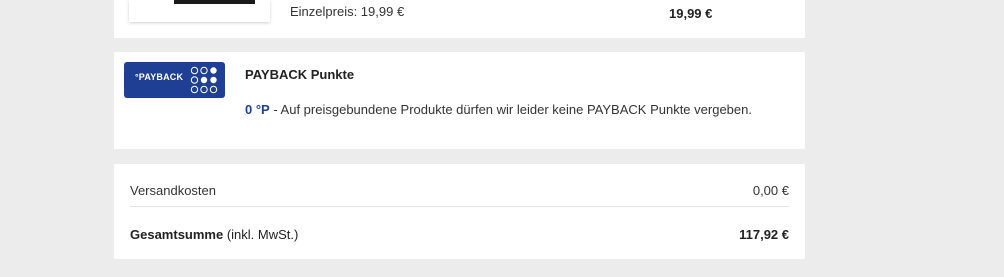 The height and width of the screenshot is (277, 1004). Describe the element at coordinates (173, 190) in the screenshot. I see `shipping-label: Versandkosten` at that location.